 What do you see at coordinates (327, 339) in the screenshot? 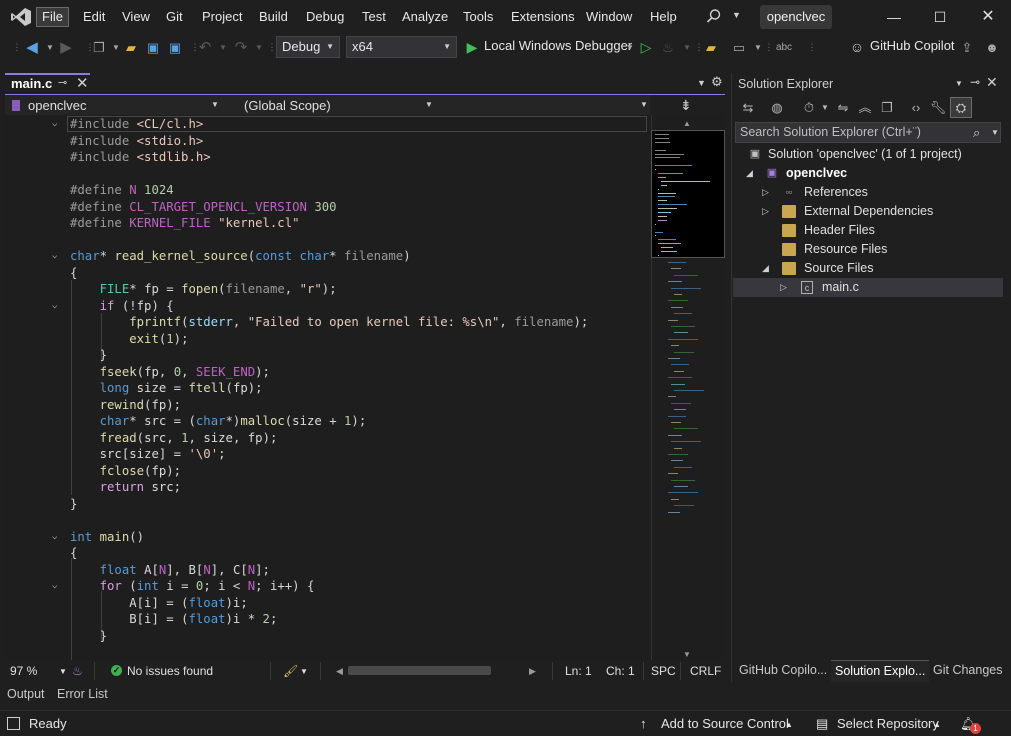
I see `code-line: exit(1);` at bounding box center [327, 339].